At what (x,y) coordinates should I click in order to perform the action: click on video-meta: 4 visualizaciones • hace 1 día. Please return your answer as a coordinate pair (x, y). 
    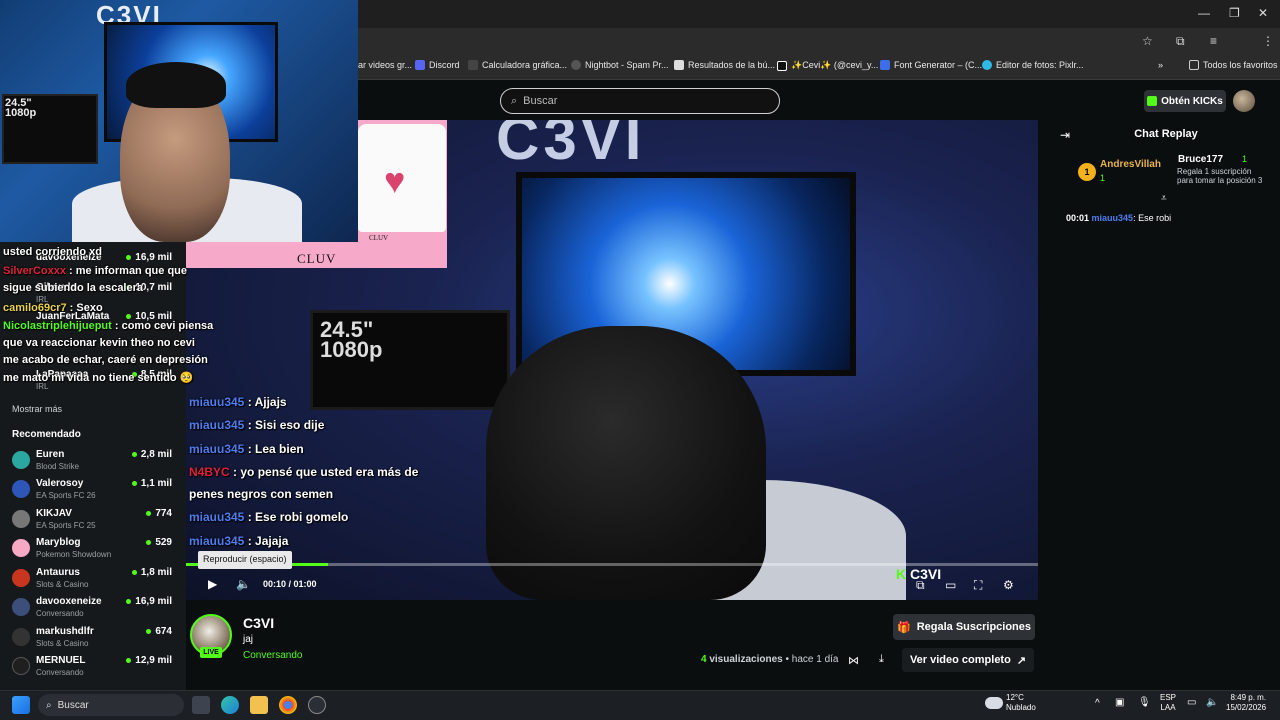
    Looking at the image, I should click on (770, 659).